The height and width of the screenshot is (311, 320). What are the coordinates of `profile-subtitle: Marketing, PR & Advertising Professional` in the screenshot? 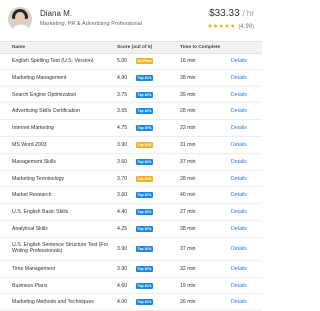 It's located at (91, 24).